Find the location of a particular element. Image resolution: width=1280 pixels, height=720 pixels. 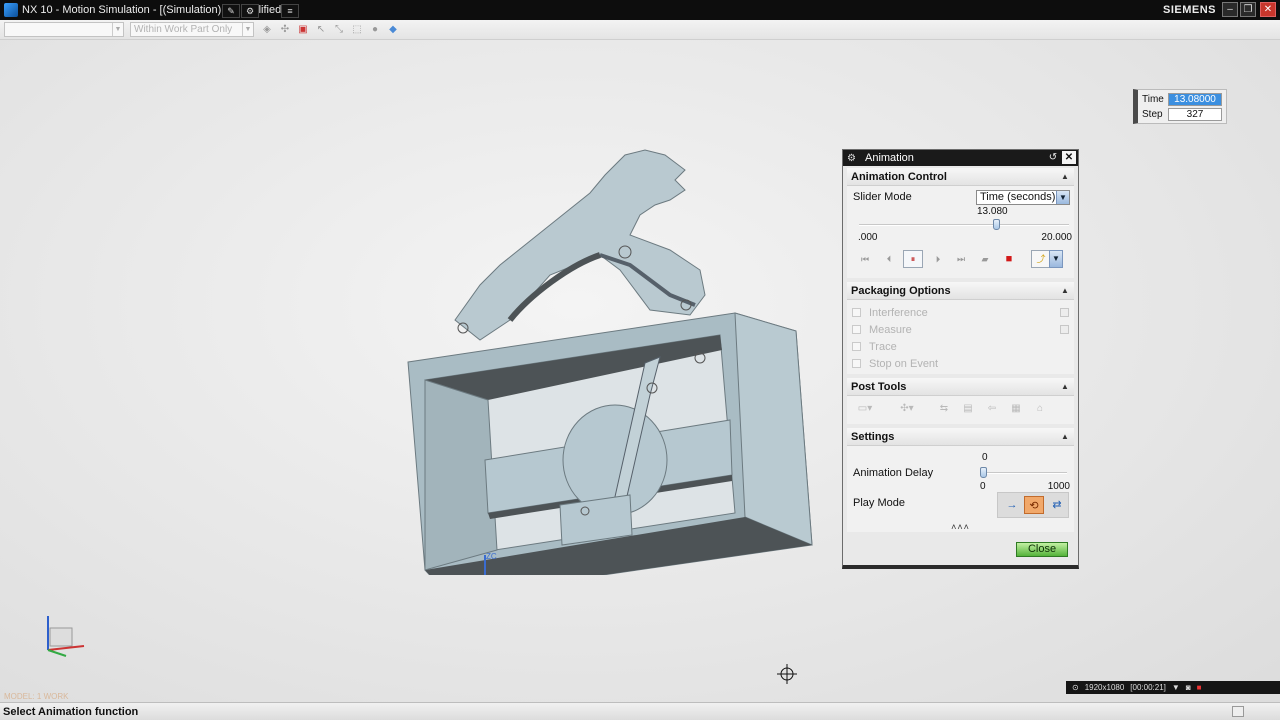

step-back-icon: ⏴ is located at coordinates (889, 259).